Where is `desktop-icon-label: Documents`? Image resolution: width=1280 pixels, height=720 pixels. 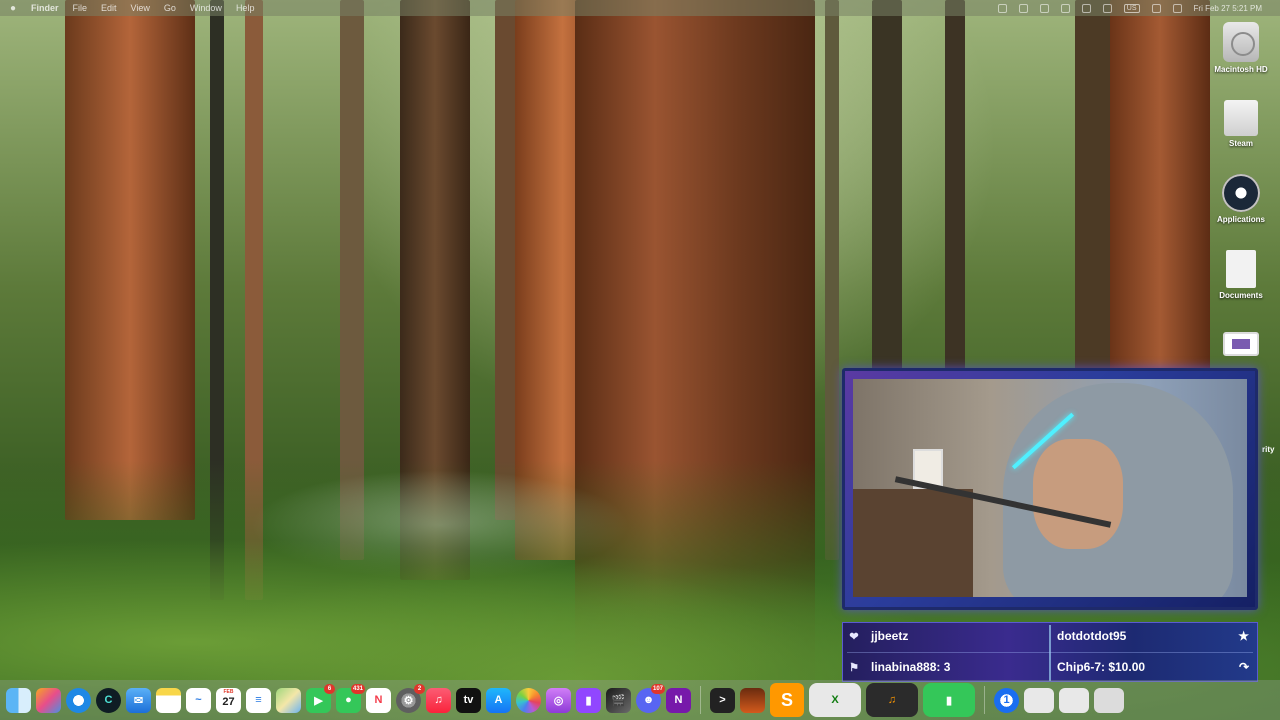
desktop-icon-label: Documents is located at coordinates (1241, 295).